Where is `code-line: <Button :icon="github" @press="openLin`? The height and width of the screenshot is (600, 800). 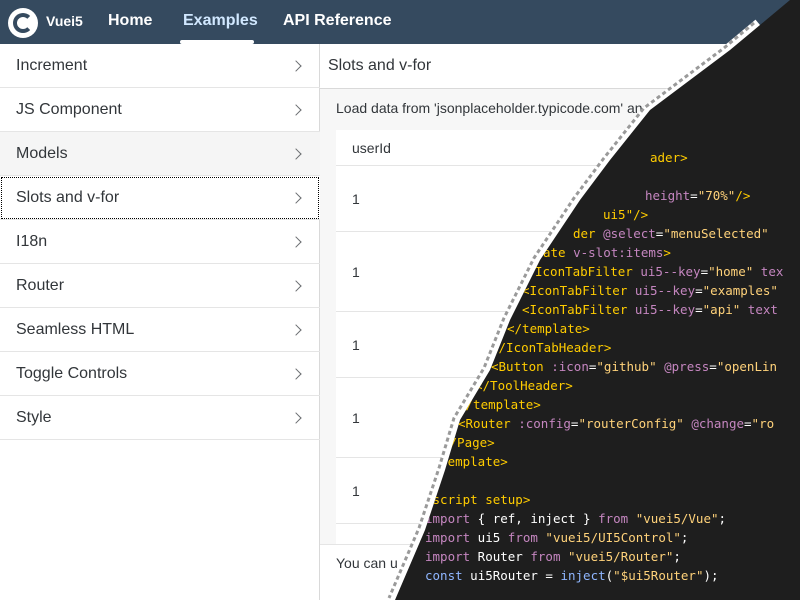 code-line: <Button :icon="github" @press="openLin is located at coordinates (634, 366).